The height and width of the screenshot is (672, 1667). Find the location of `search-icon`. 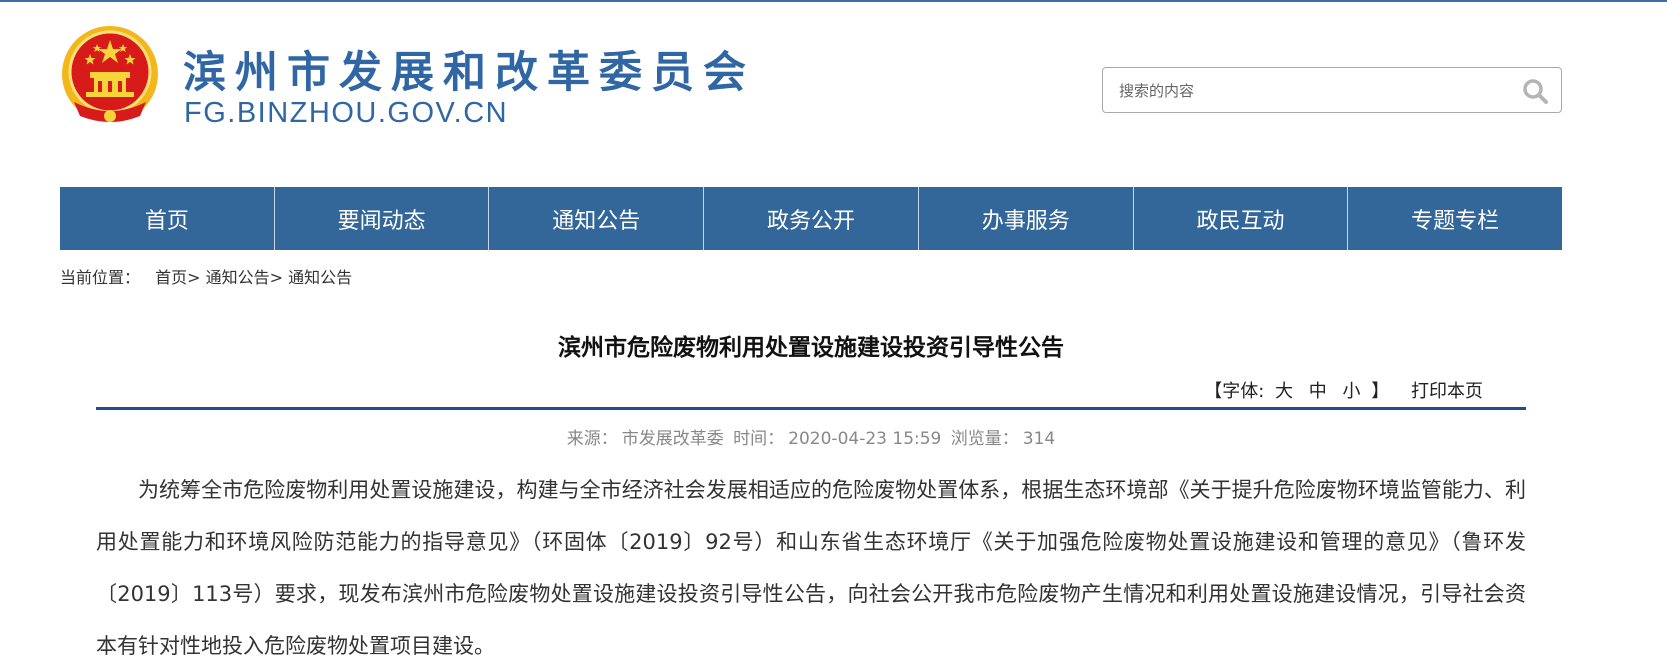

search-icon is located at coordinates (1535, 91).